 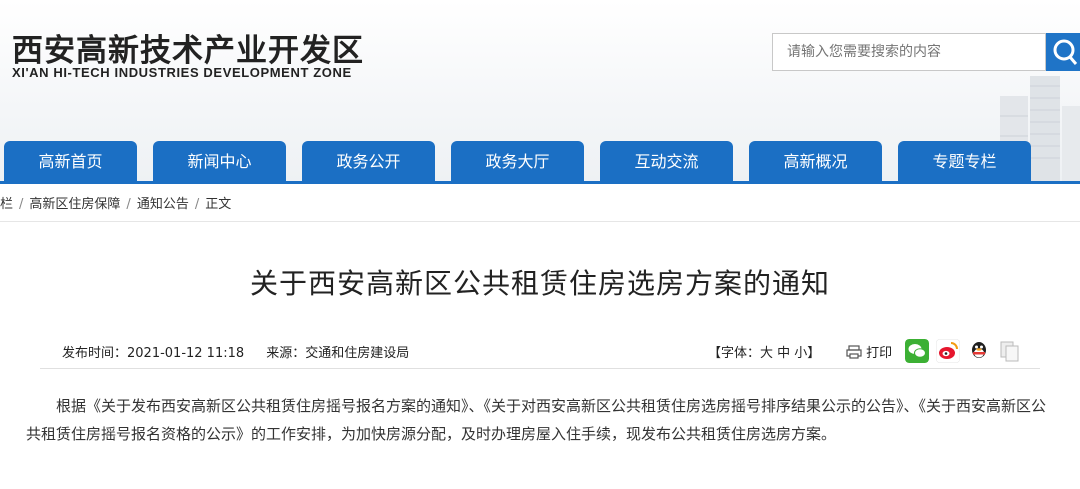 What do you see at coordinates (74, 202) in the screenshot?
I see `breadcrumb-item: 高新区住房保障` at bounding box center [74, 202].